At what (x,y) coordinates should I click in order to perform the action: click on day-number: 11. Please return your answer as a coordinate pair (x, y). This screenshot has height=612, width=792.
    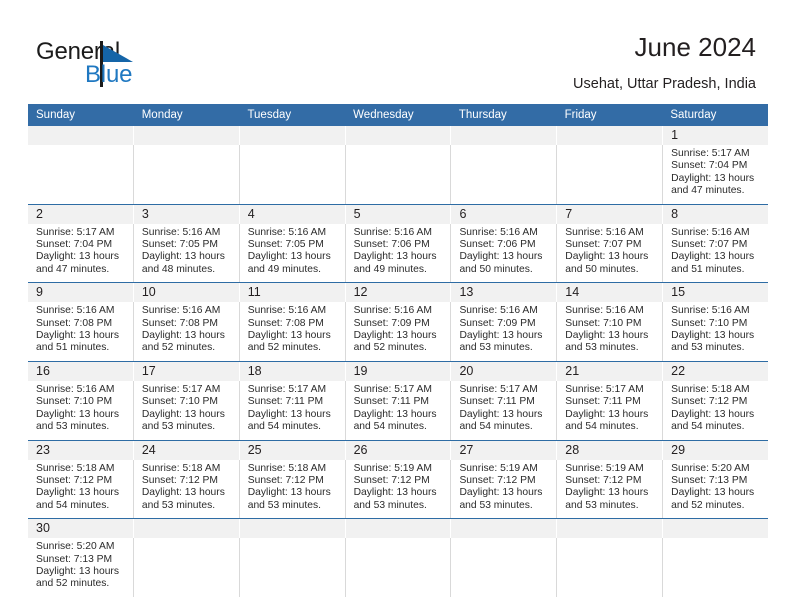
    Looking at the image, I should click on (293, 293).